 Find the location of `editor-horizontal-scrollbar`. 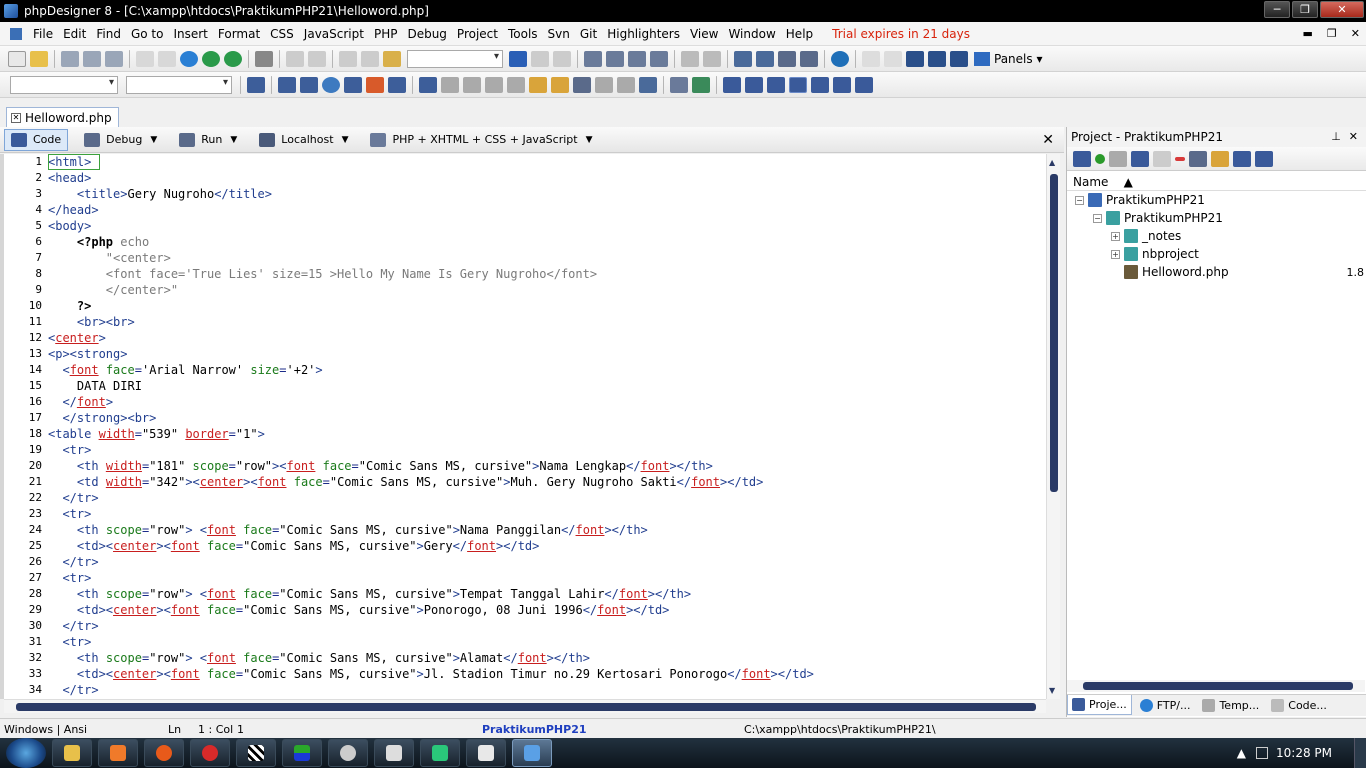

editor-horizontal-scrollbar is located at coordinates (525, 706).